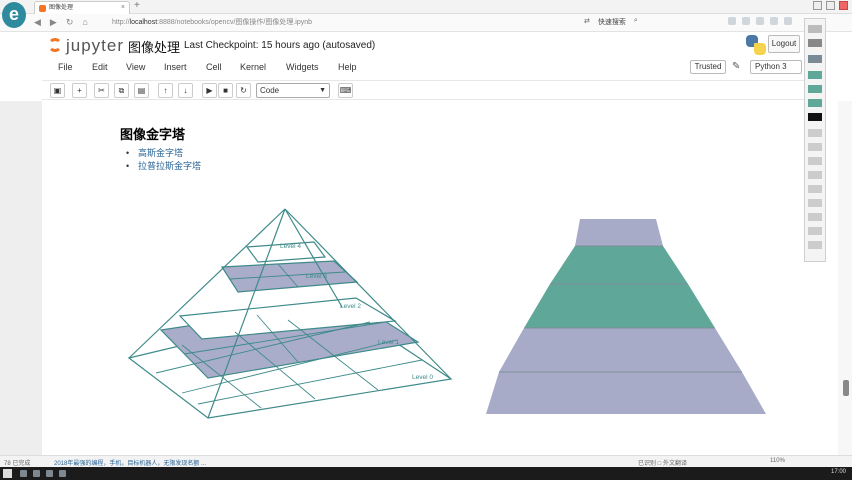 The width and height of the screenshot is (852, 480). I want to click on clear-tool-icon, so click(815, 245).